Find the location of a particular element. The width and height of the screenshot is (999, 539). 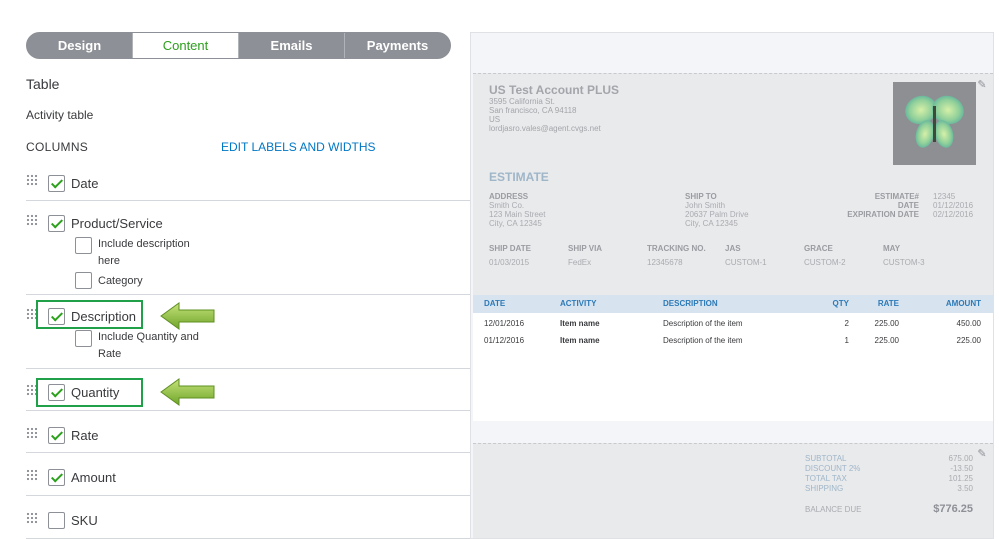

ship-date-value: 01/03/2015 is located at coordinates (509, 262).